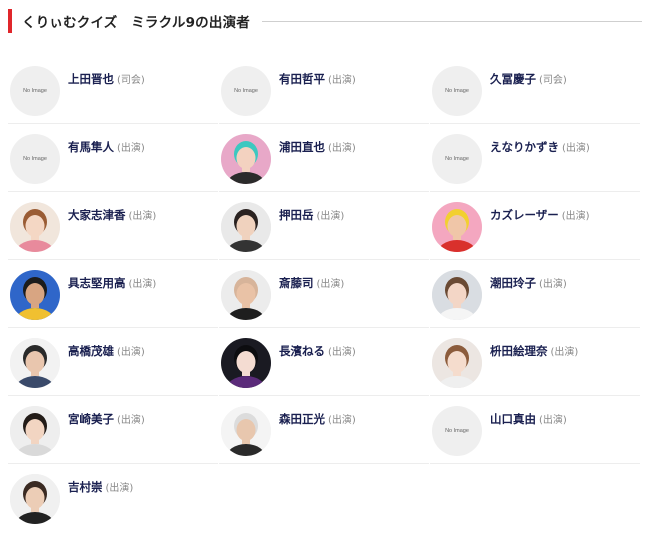  Describe the element at coordinates (324, 90) in the screenshot. I see `cast-member-2: No Image 有田哲平 (出演)` at that location.